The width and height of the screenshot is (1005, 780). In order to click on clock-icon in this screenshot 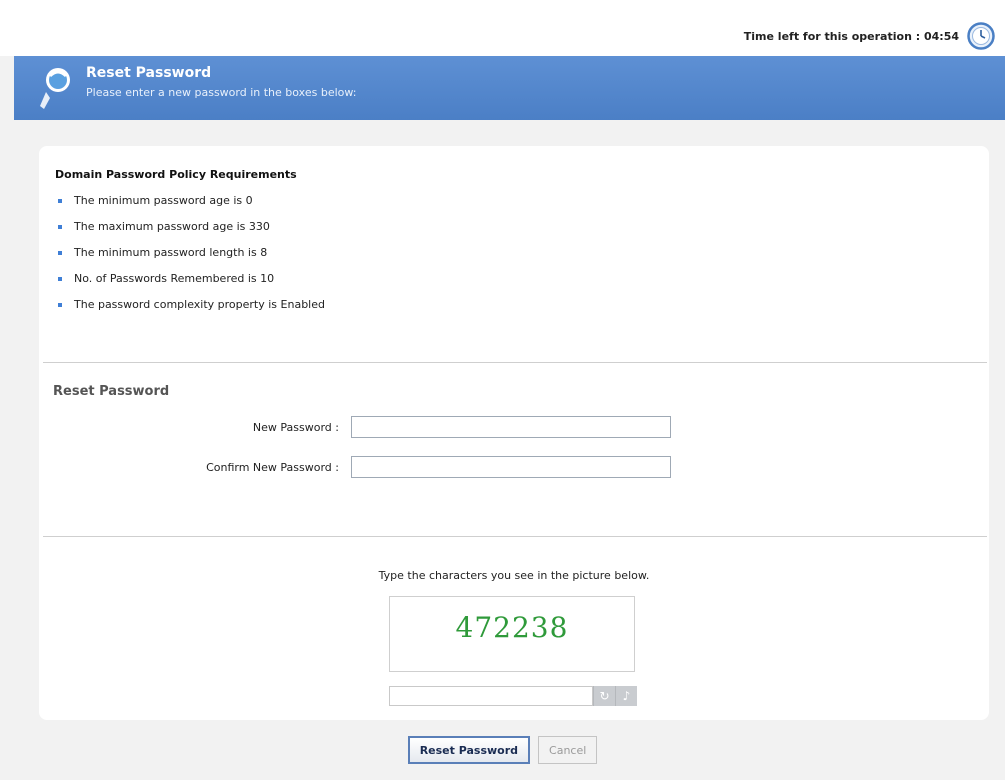, I will do `click(981, 36)`.